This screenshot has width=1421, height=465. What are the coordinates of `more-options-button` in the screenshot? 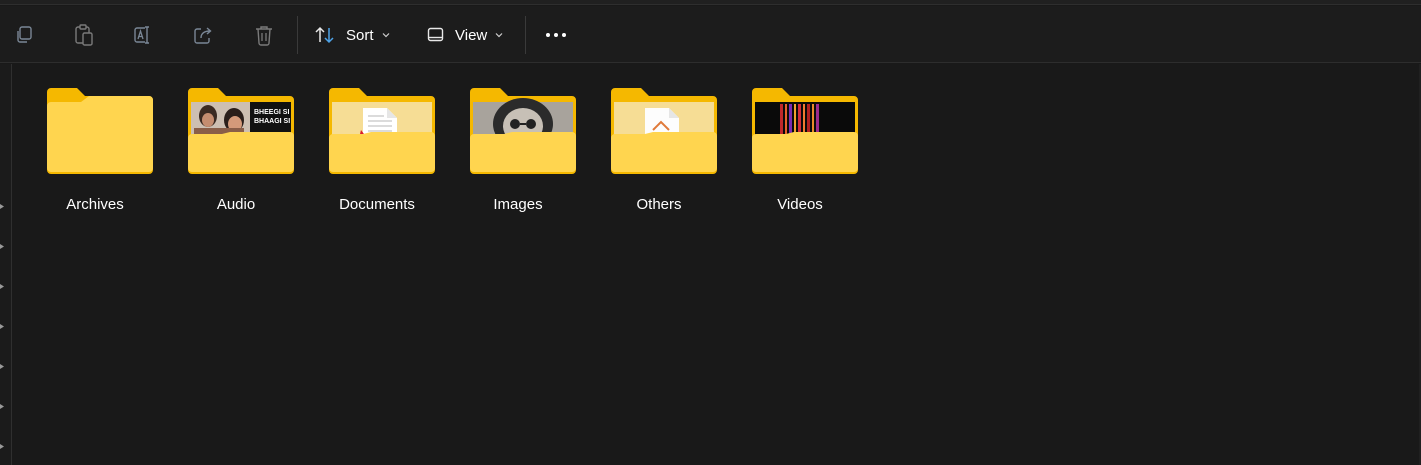 It's located at (556, 35).